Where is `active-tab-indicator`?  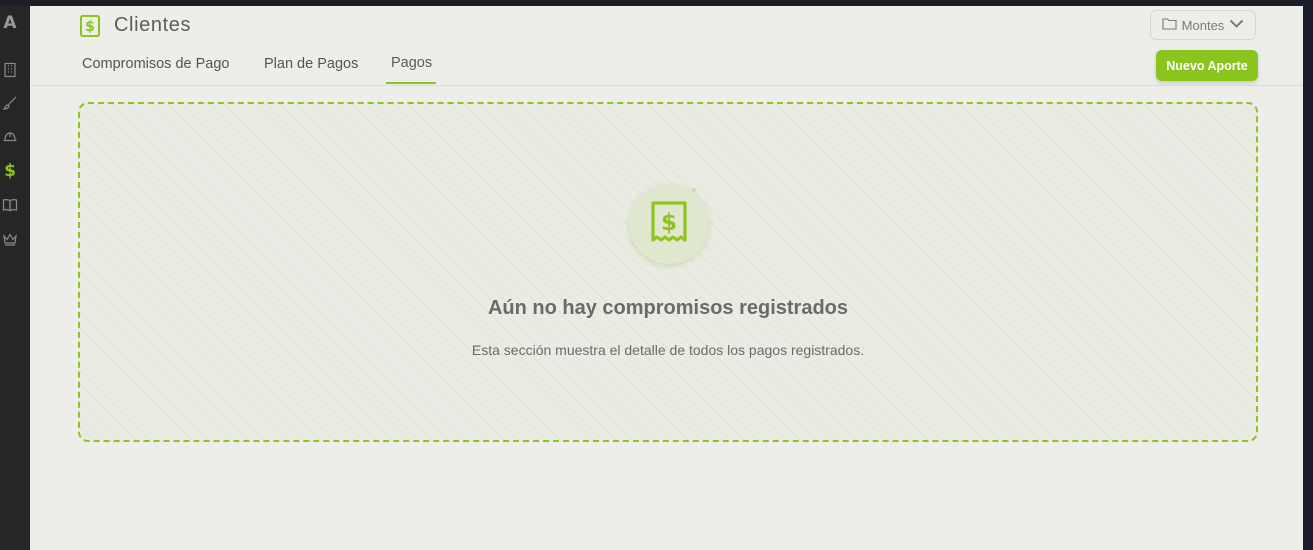 active-tab-indicator is located at coordinates (411, 83).